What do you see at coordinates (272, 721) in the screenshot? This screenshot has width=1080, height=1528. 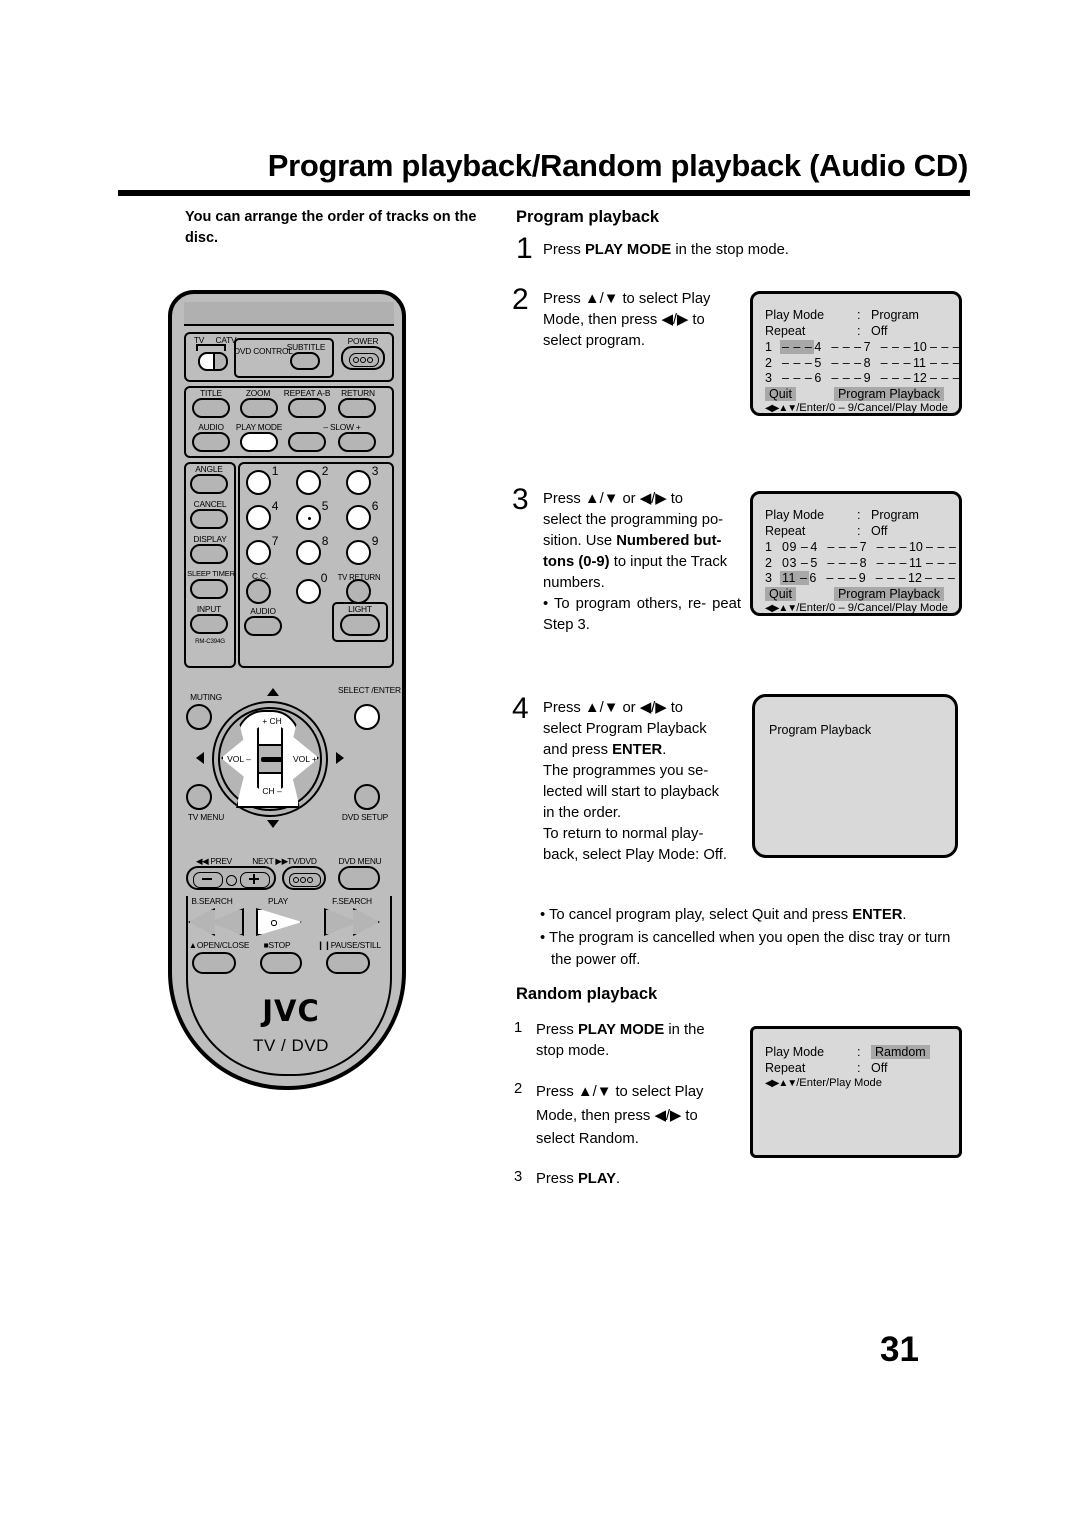 I see `label-ch-plus: + CH` at bounding box center [272, 721].